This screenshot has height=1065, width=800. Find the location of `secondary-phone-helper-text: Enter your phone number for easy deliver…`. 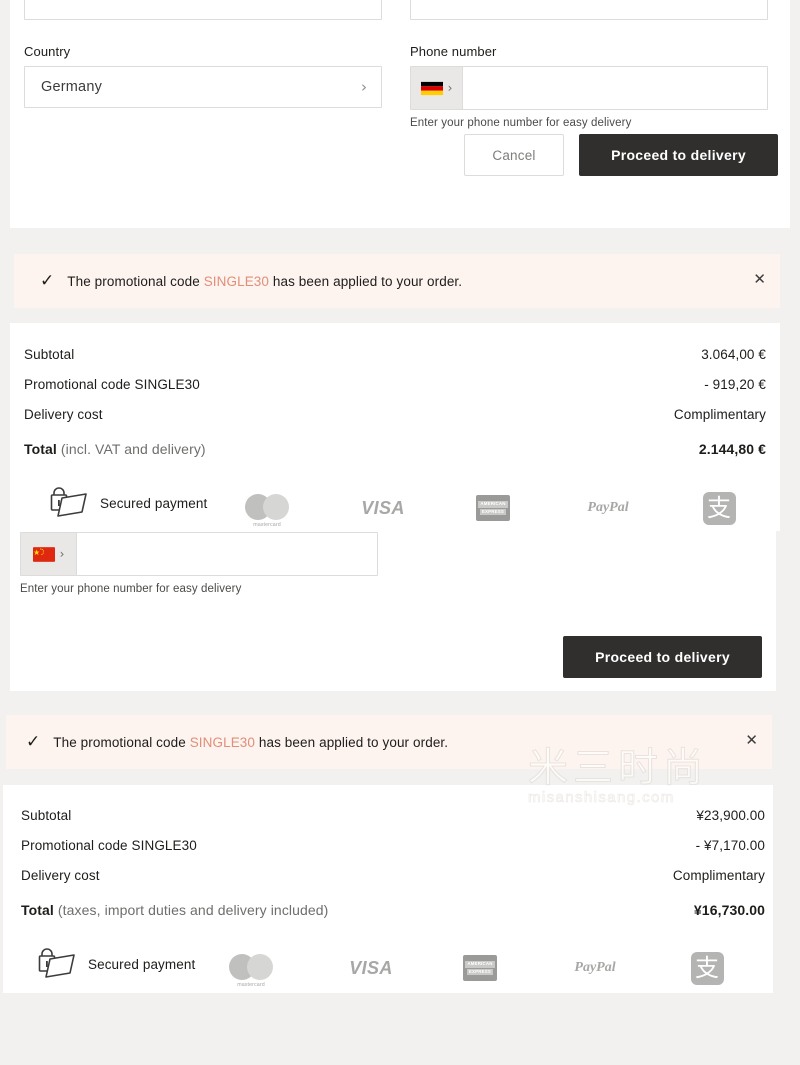

secondary-phone-helper-text: Enter your phone number for easy deliver… is located at coordinates (131, 589).